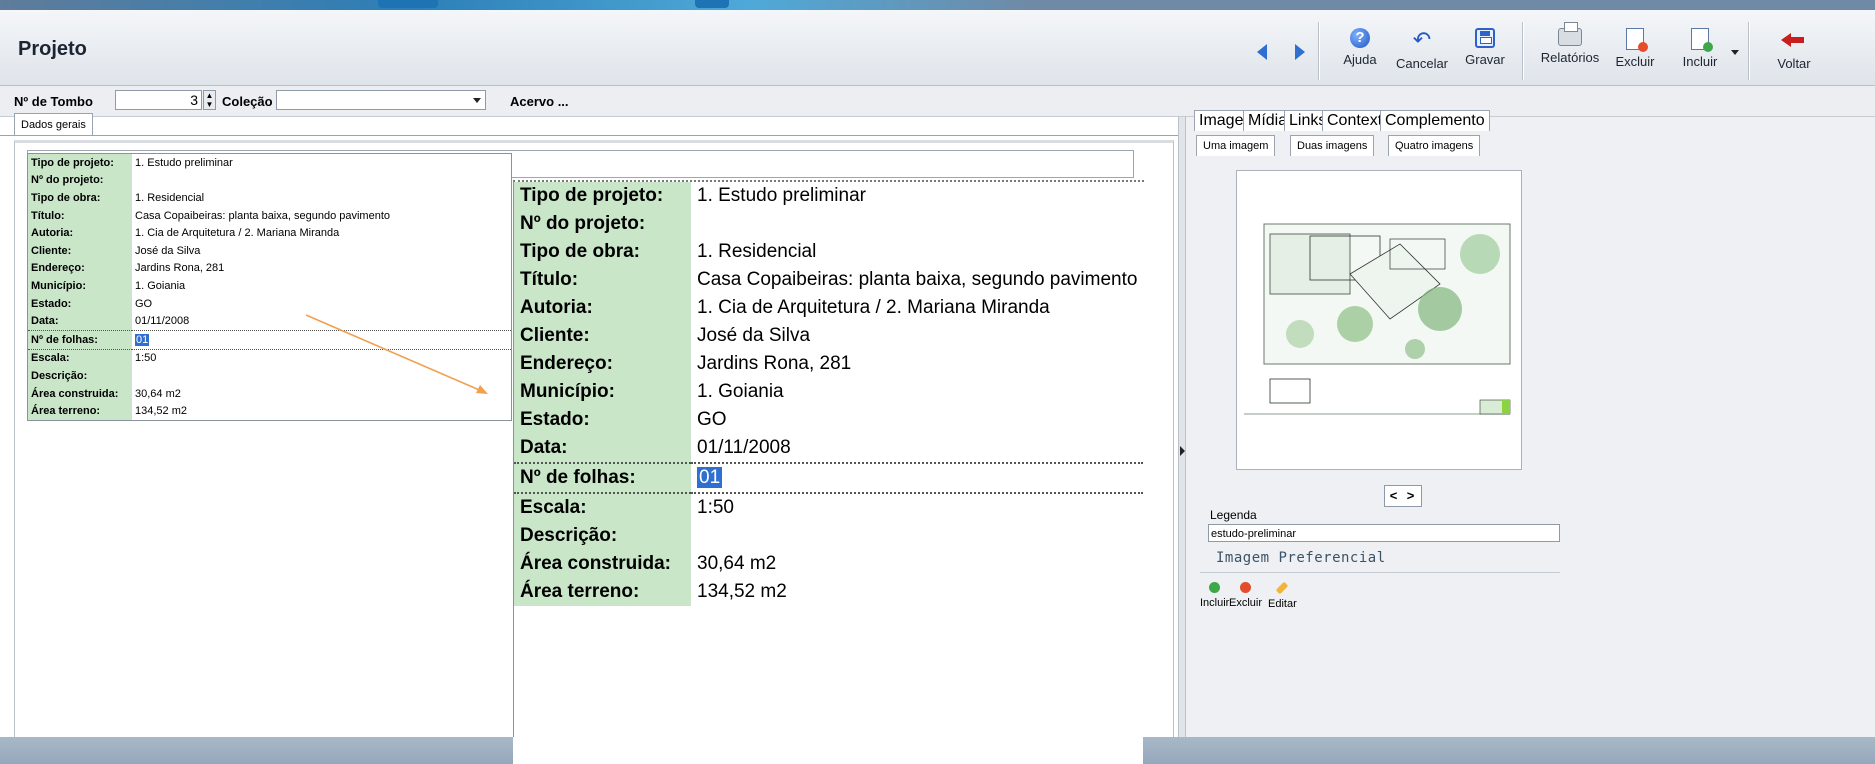 This screenshot has height=764, width=1875. What do you see at coordinates (322, 339) in the screenshot?
I see `record-field-value: 01` at bounding box center [322, 339].